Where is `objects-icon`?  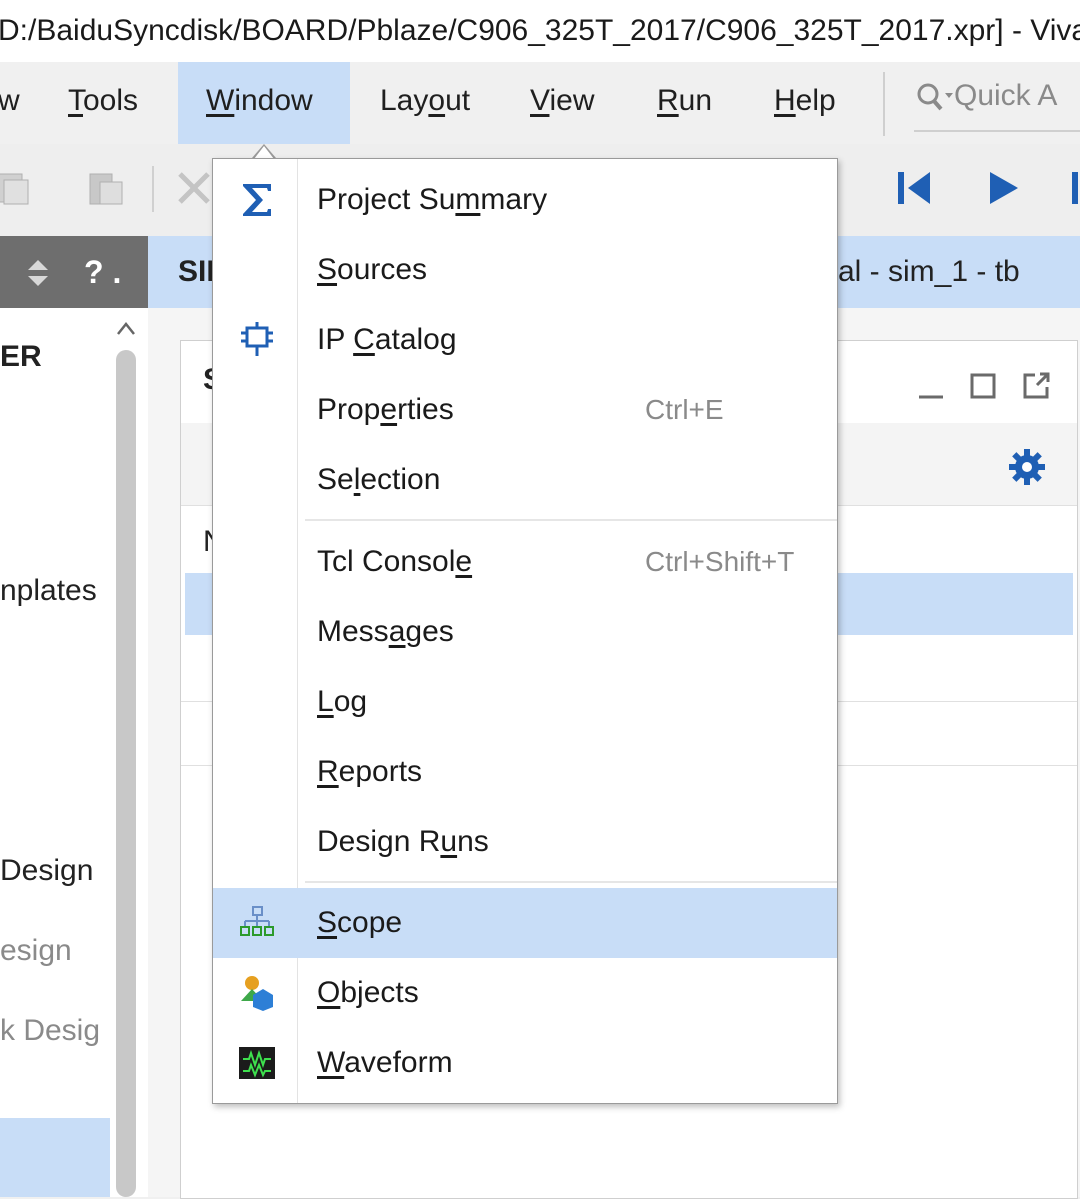
objects-icon is located at coordinates (257, 993).